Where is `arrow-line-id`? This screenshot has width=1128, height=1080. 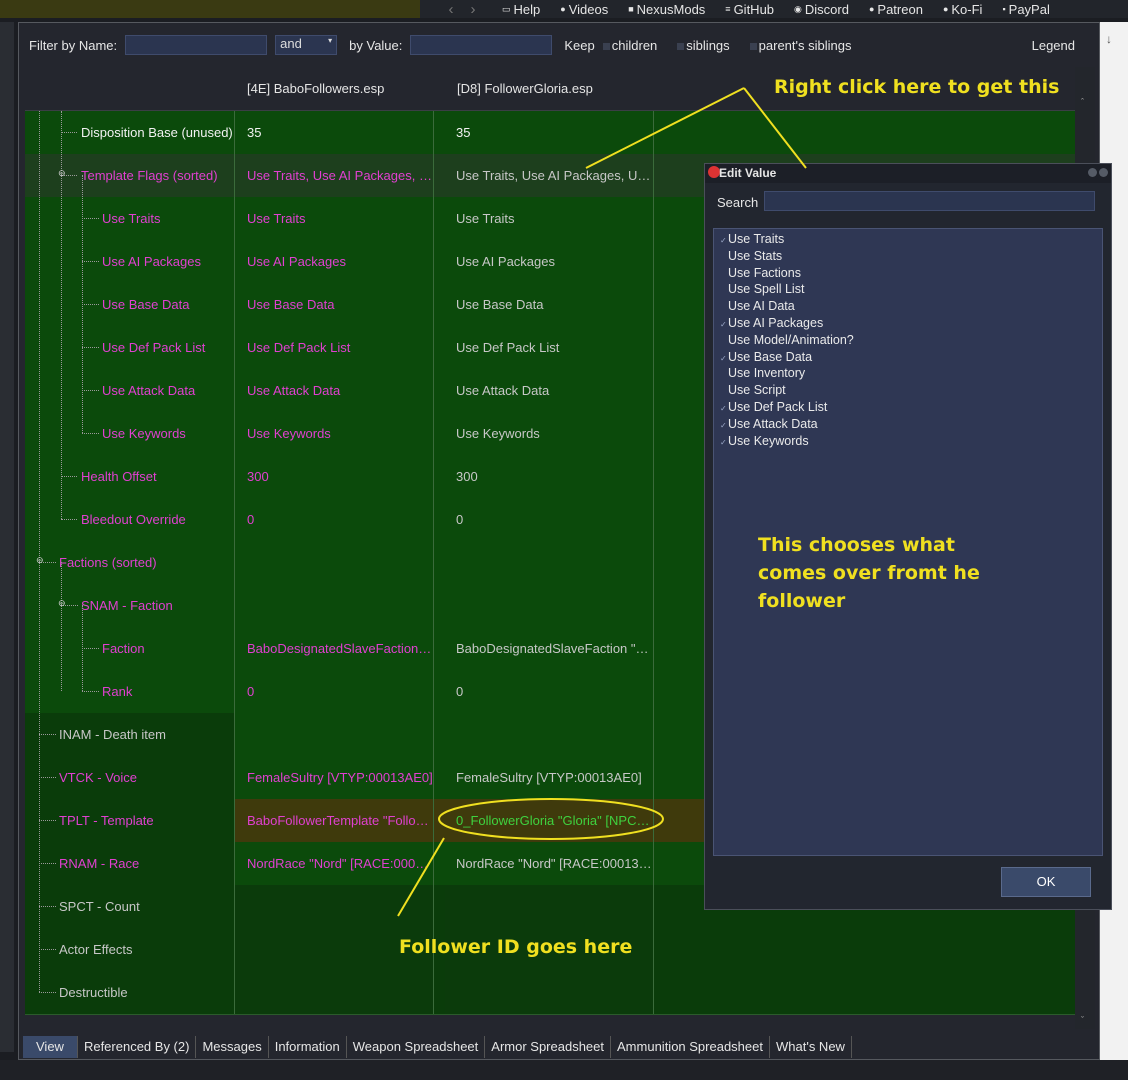
arrow-line-id is located at coordinates (421, 877).